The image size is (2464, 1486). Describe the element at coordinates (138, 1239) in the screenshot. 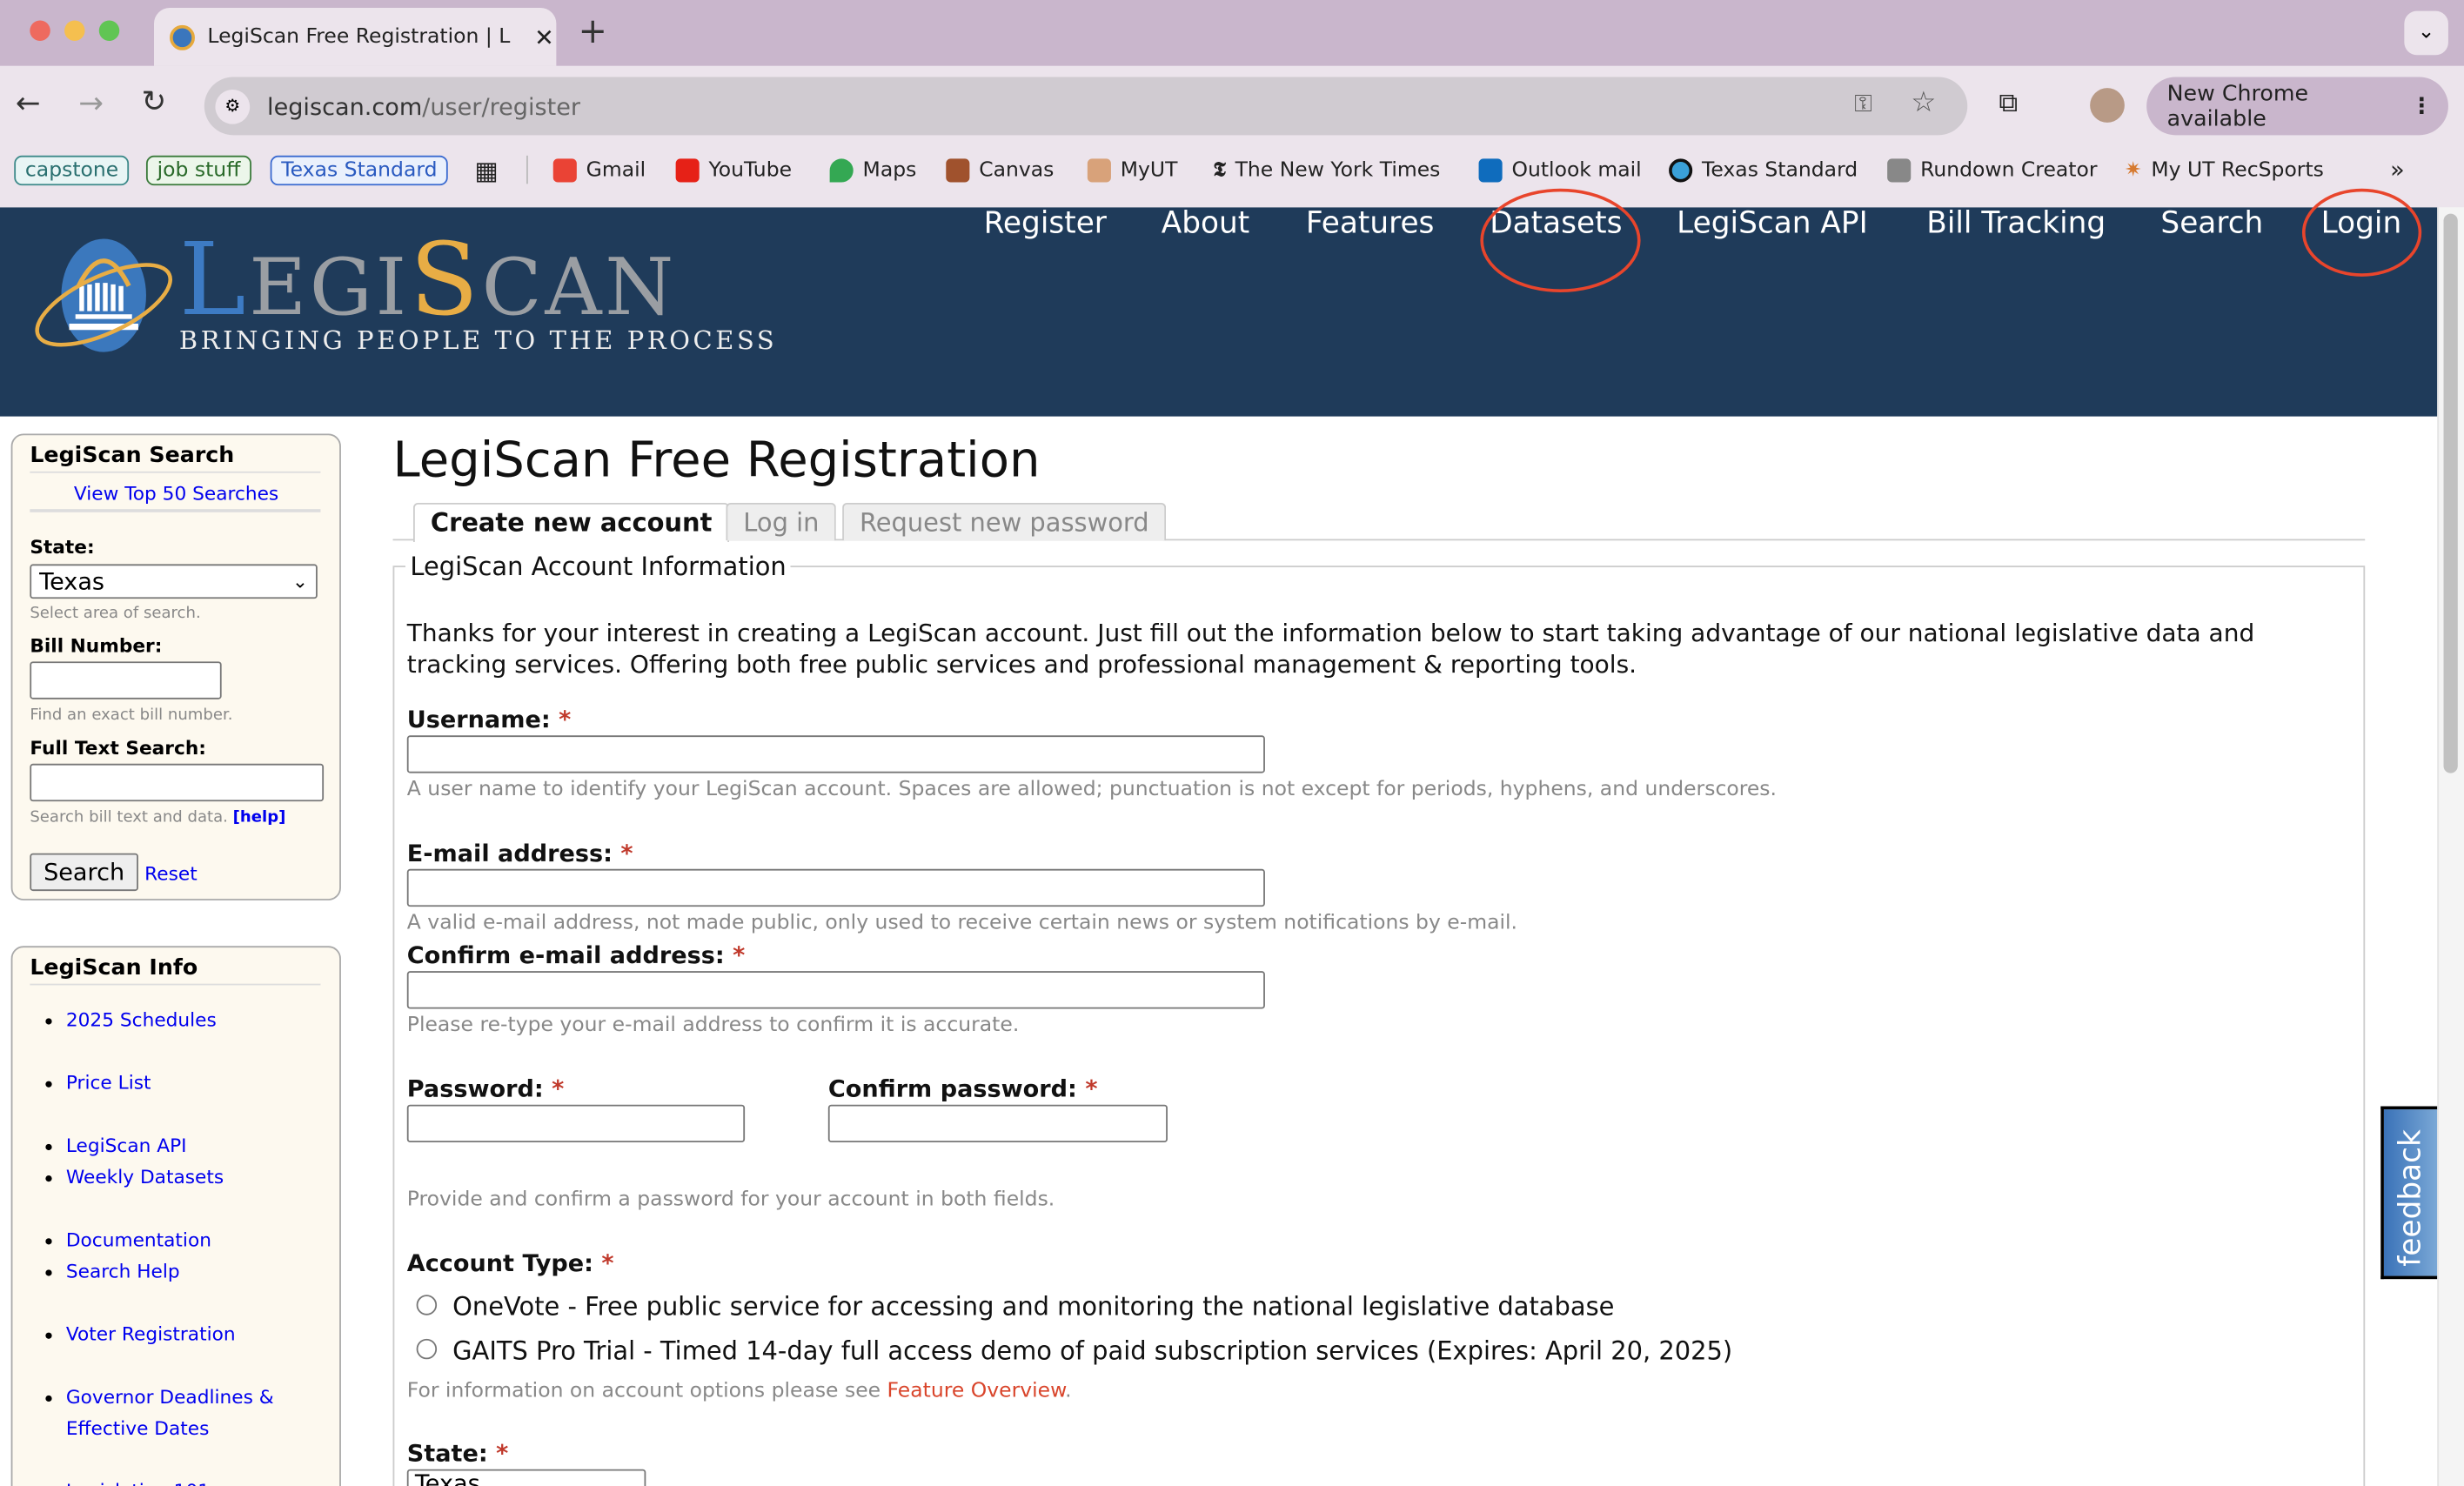

I see `info-link: Documentation` at that location.